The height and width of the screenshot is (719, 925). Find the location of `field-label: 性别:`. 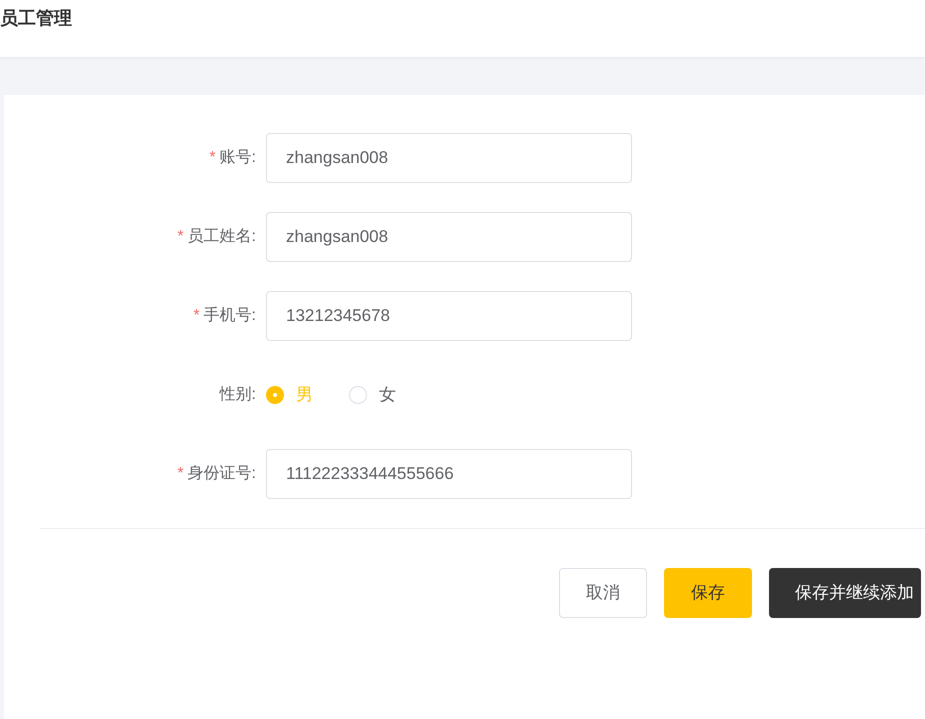

field-label: 性别: is located at coordinates (237, 395).